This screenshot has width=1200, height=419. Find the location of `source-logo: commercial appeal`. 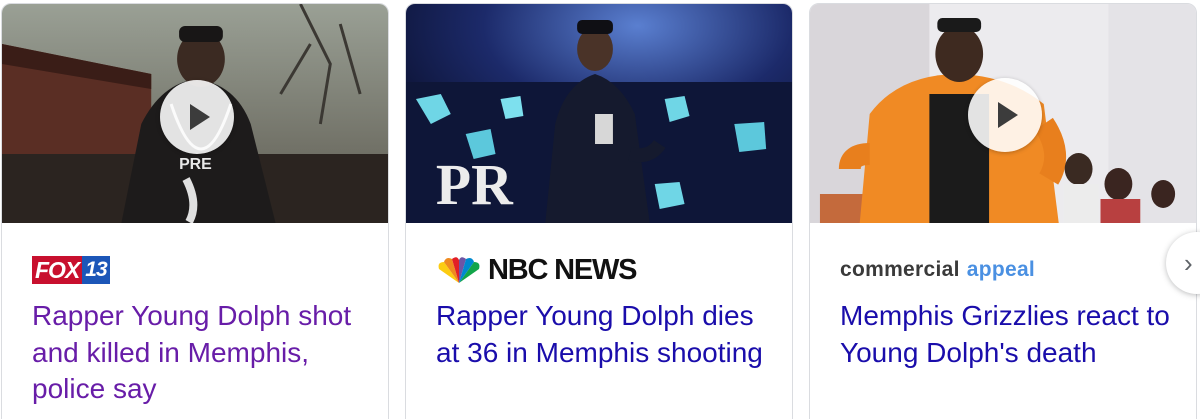

source-logo: commercial appeal is located at coordinates (937, 270).